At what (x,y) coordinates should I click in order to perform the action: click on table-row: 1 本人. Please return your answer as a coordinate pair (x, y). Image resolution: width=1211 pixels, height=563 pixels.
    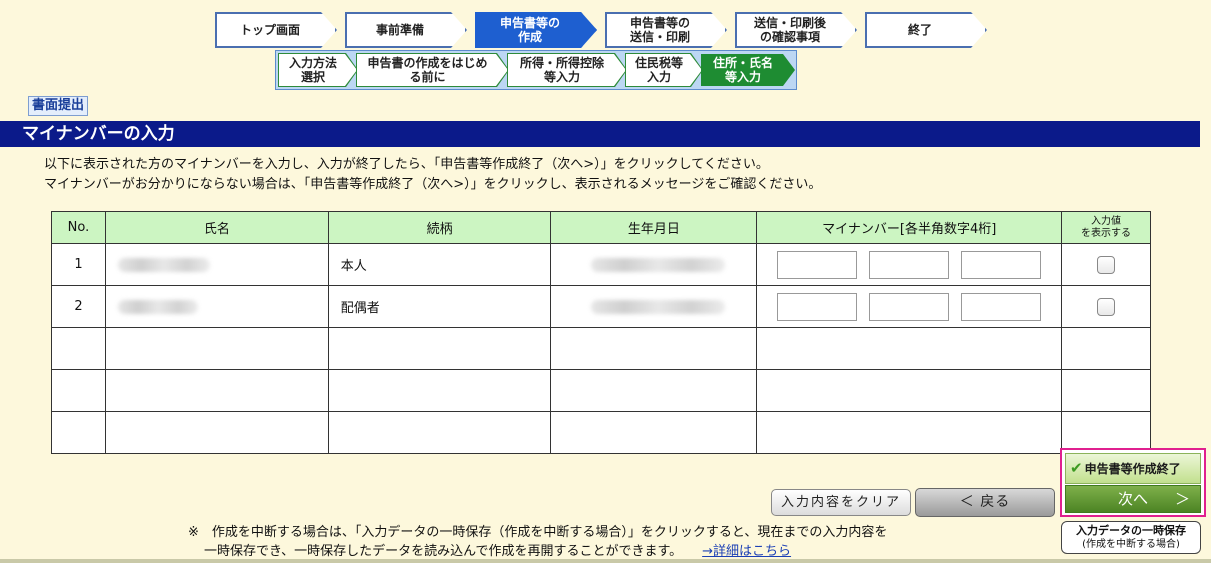
    Looking at the image, I should click on (601, 264).